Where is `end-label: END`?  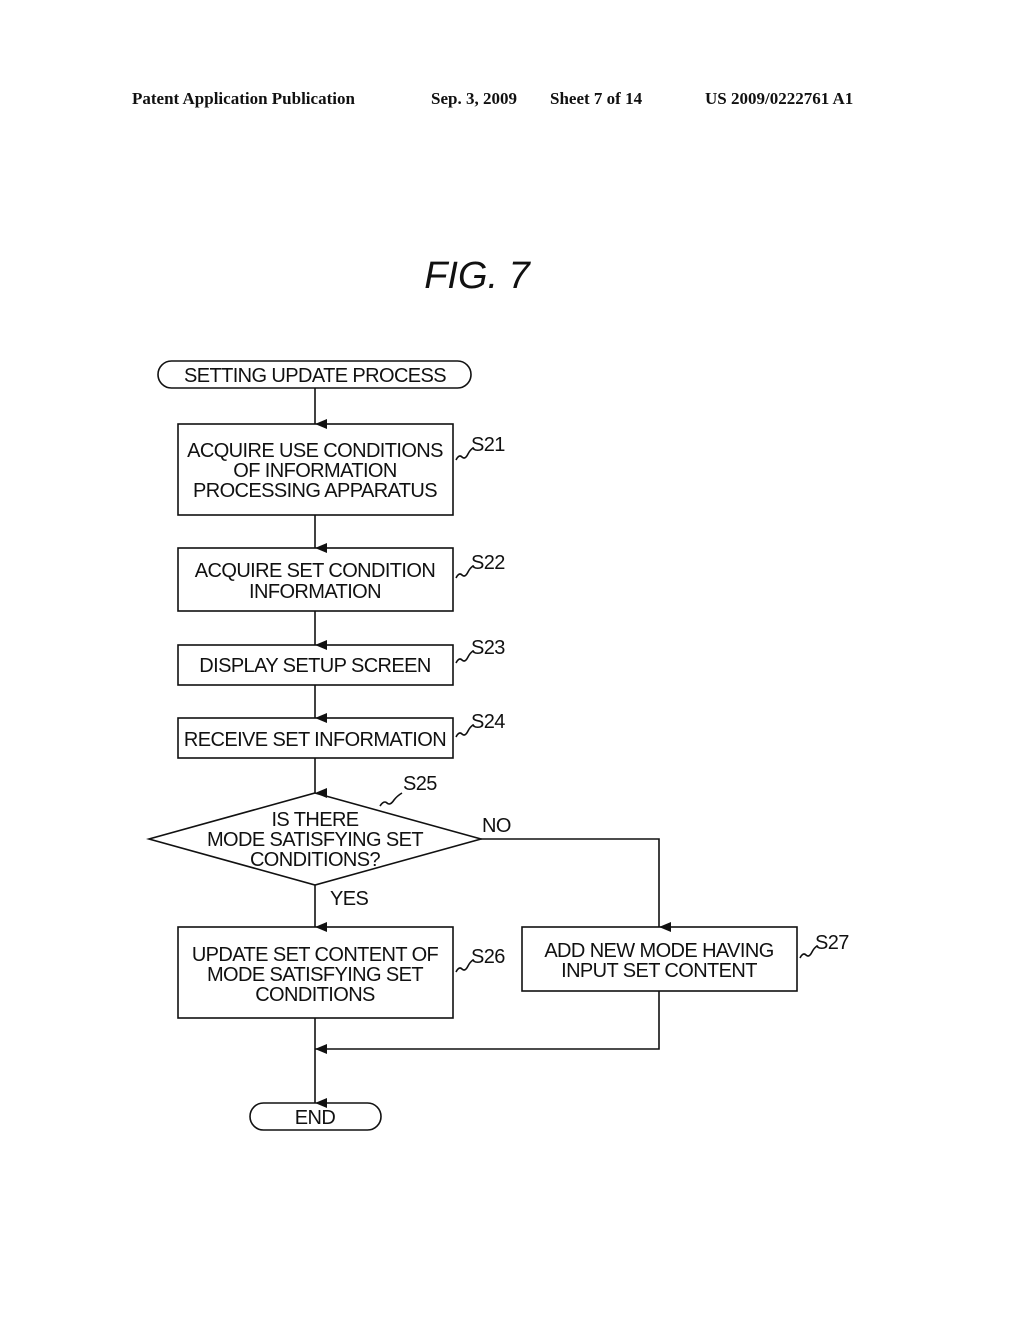 end-label: END is located at coordinates (315, 1118).